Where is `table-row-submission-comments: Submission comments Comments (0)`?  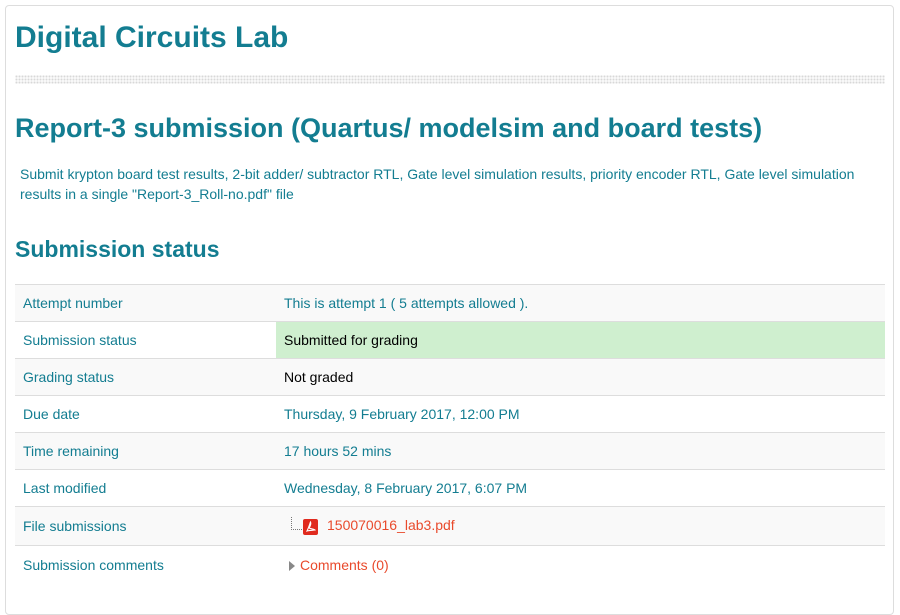 table-row-submission-comments: Submission comments Comments (0) is located at coordinates (450, 564).